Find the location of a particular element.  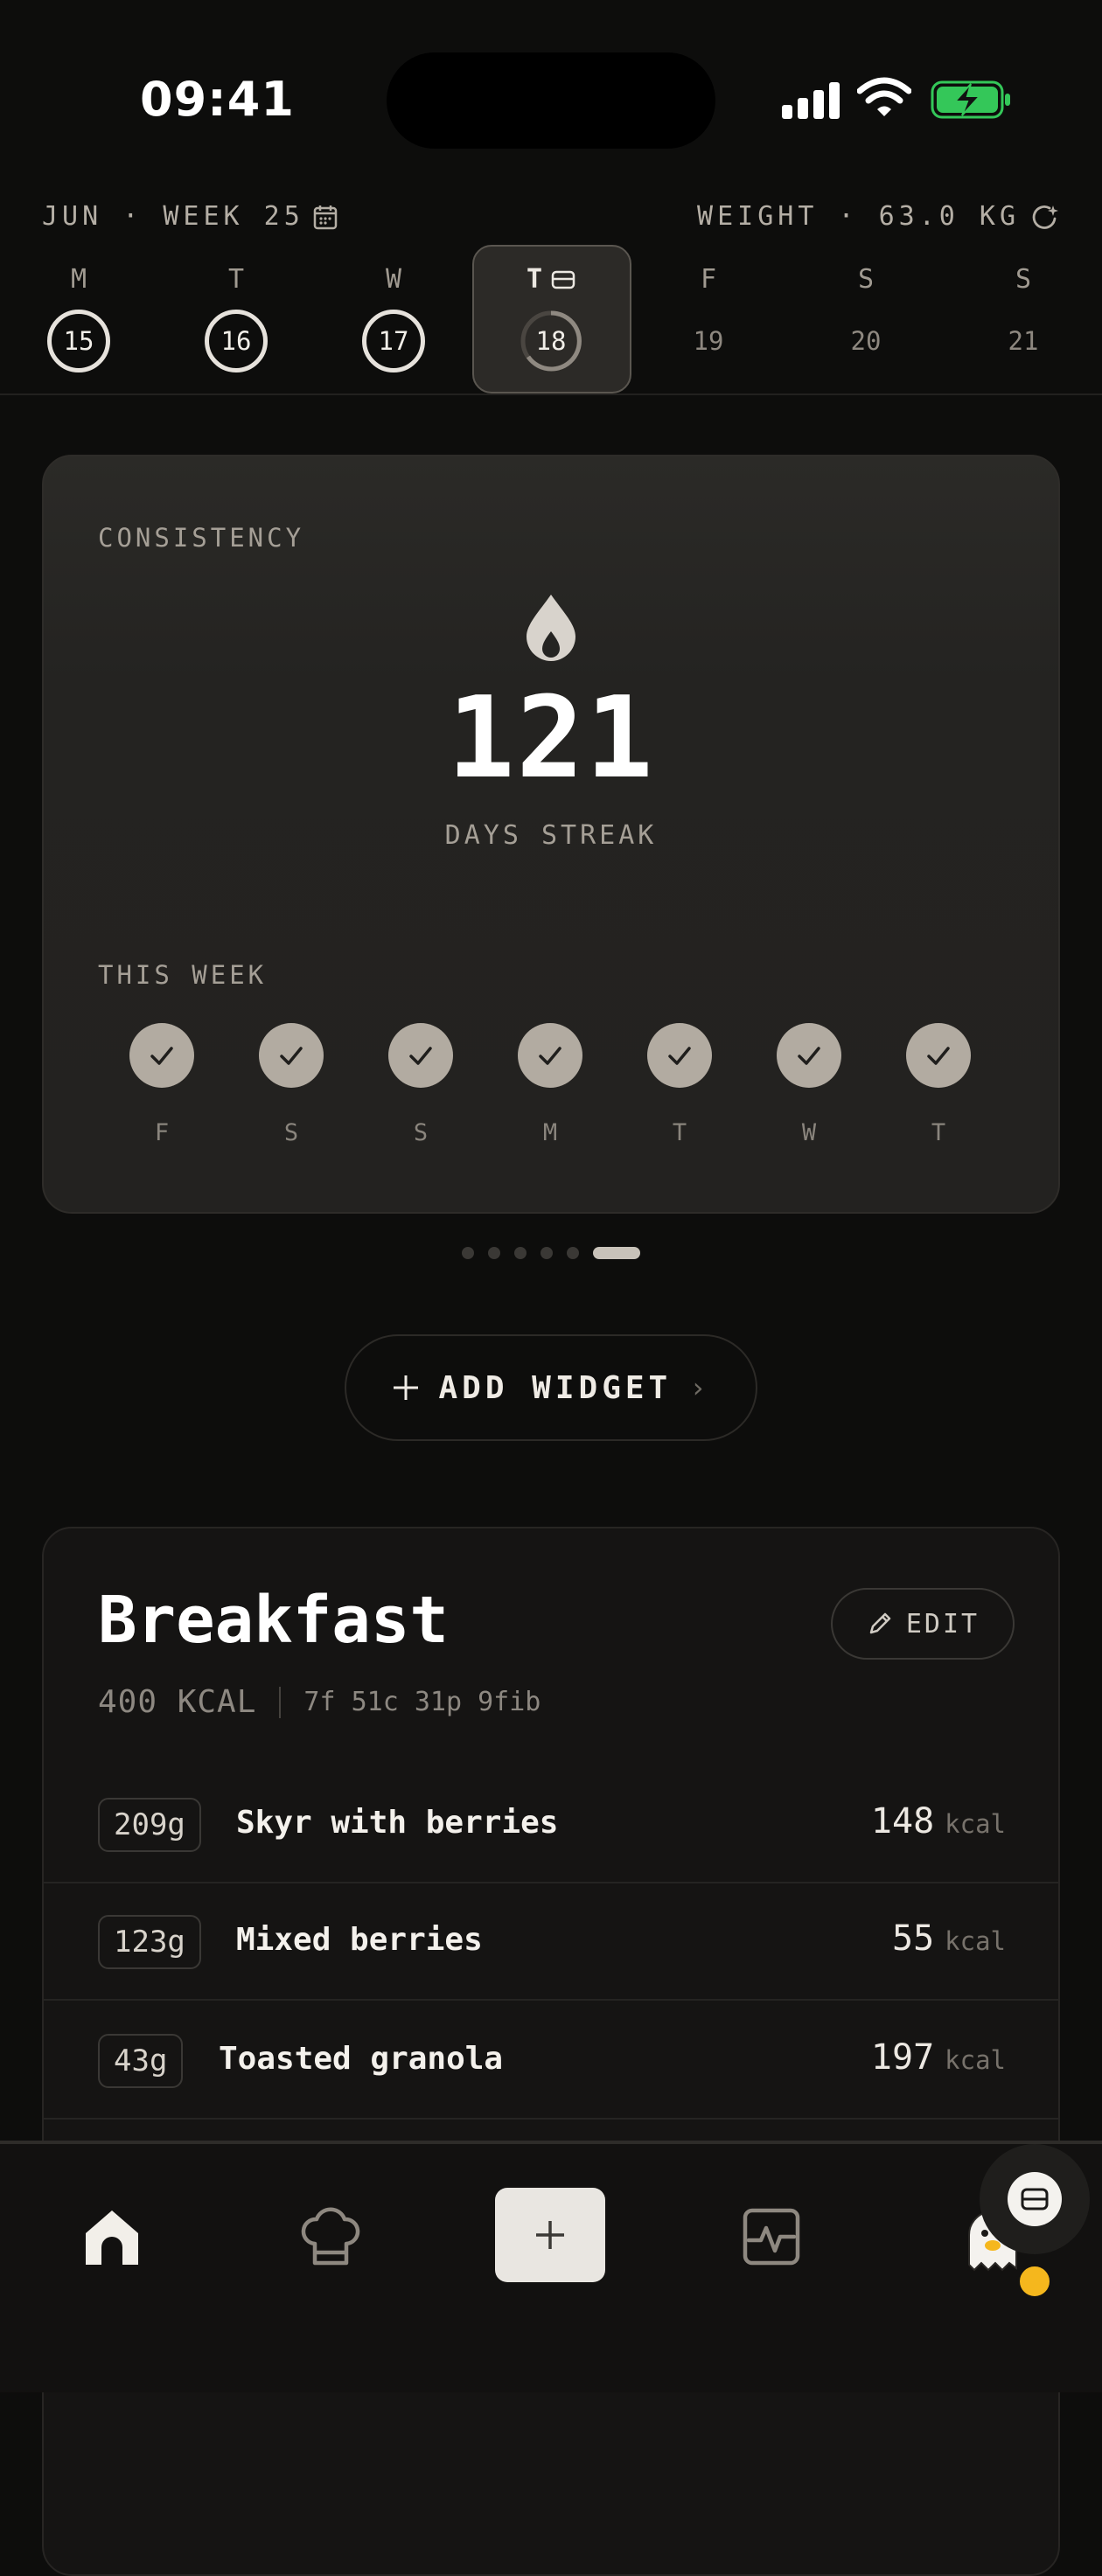

streak-label: DAYS STREAK is located at coordinates (551, 835).